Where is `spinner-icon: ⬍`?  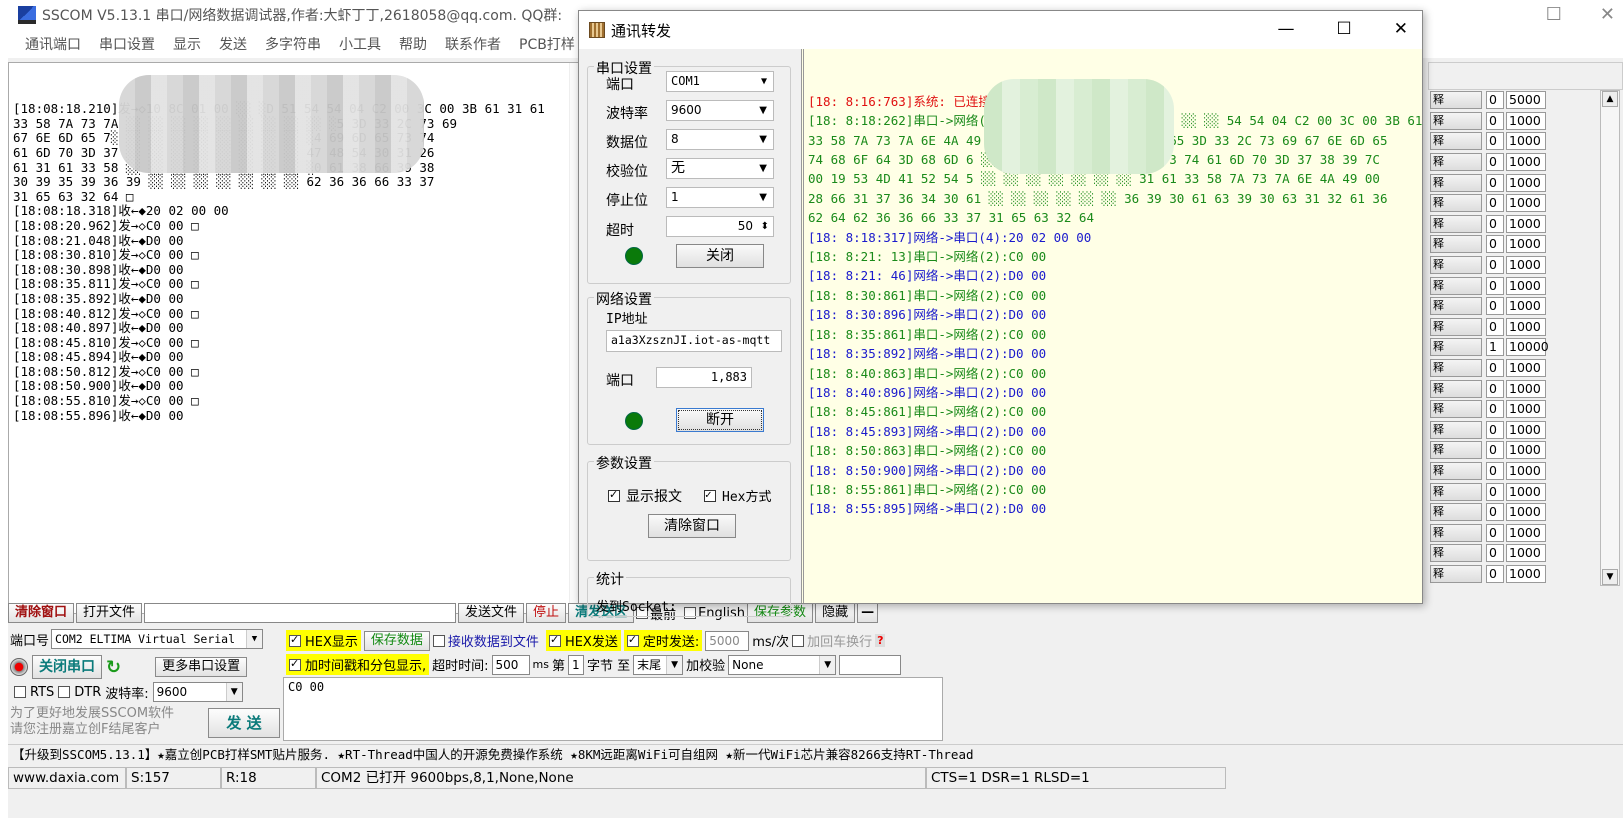 spinner-icon: ⬍ is located at coordinates (765, 226).